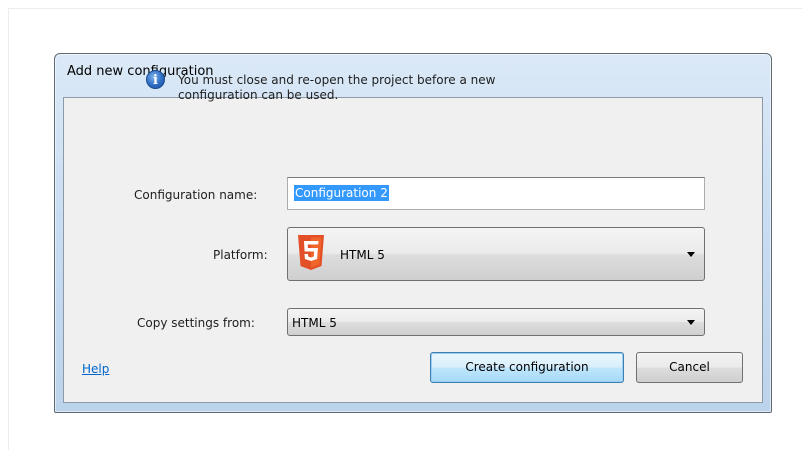 The height and width of the screenshot is (450, 802). Describe the element at coordinates (496, 254) in the screenshot. I see `platform-select: HTML 5` at that location.